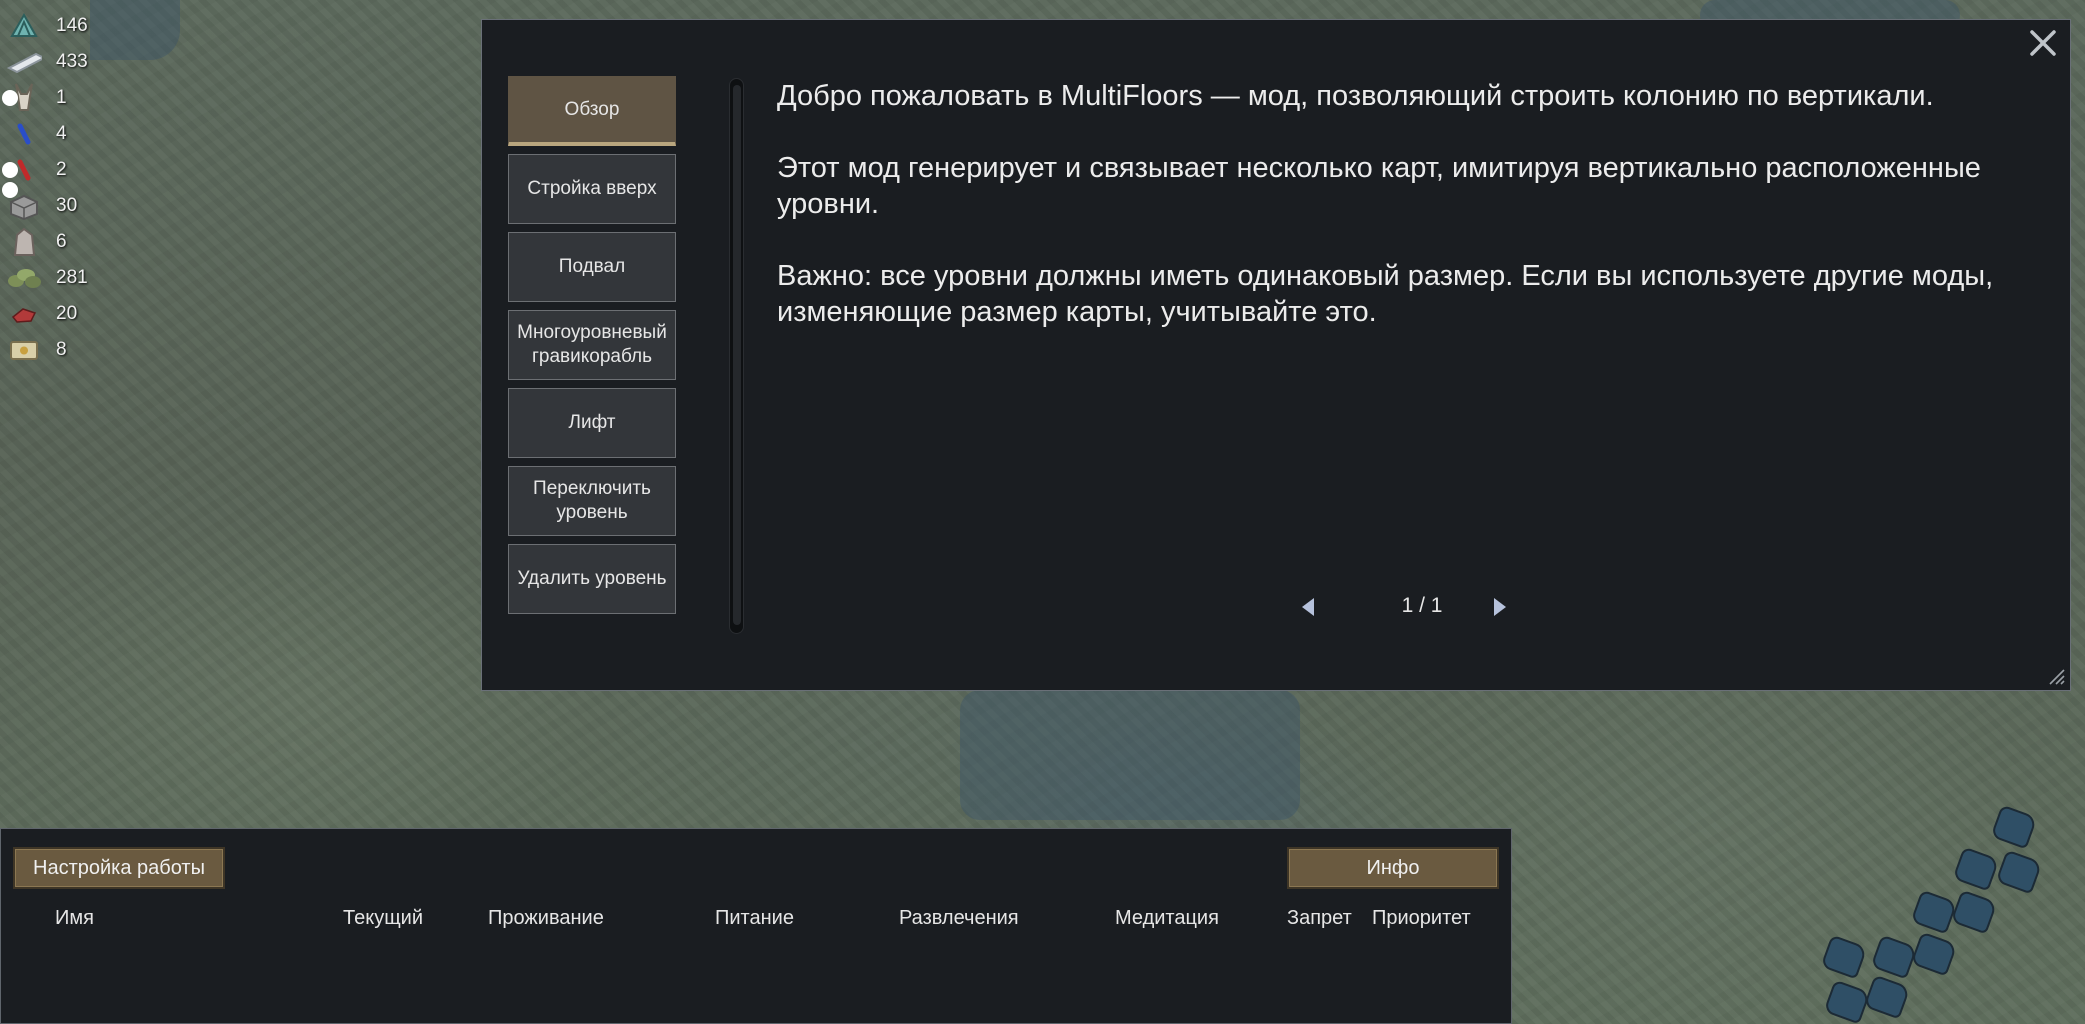 Image resolution: width=2085 pixels, height=1024 pixels. What do you see at coordinates (55, 170) in the screenshot?
I see `resource-row: 2` at bounding box center [55, 170].